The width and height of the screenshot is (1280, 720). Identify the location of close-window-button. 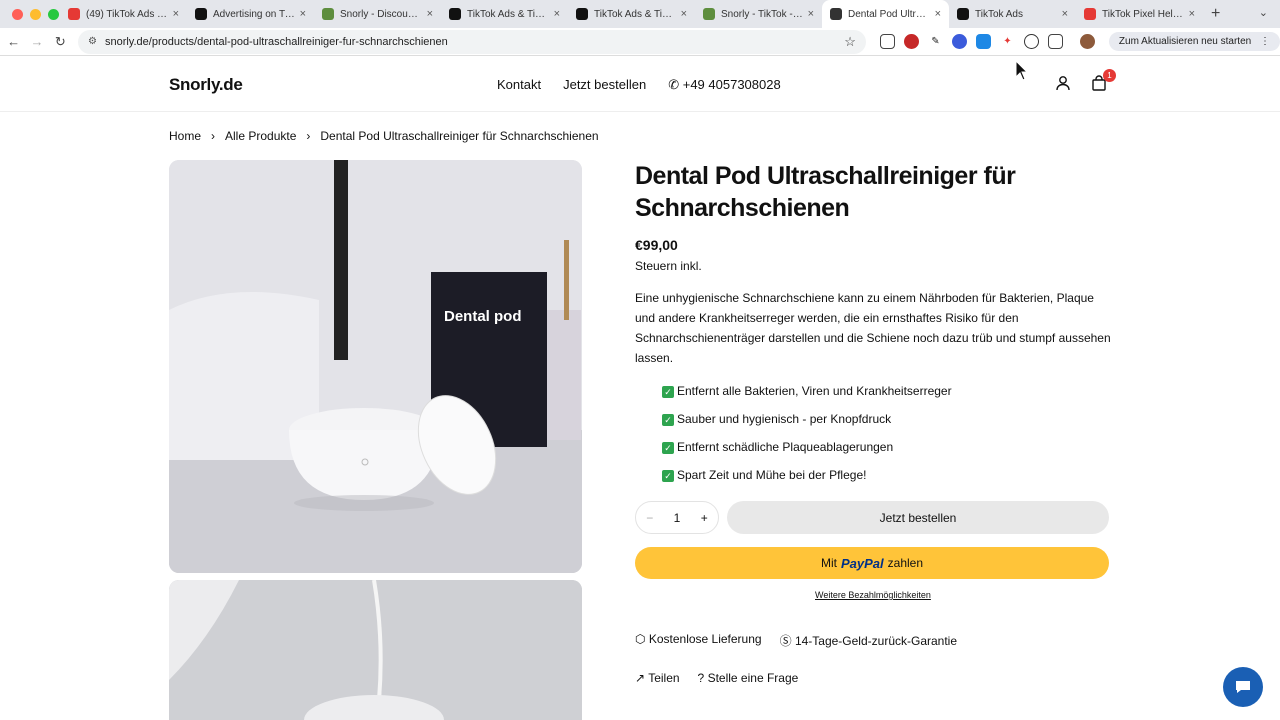
(17, 14).